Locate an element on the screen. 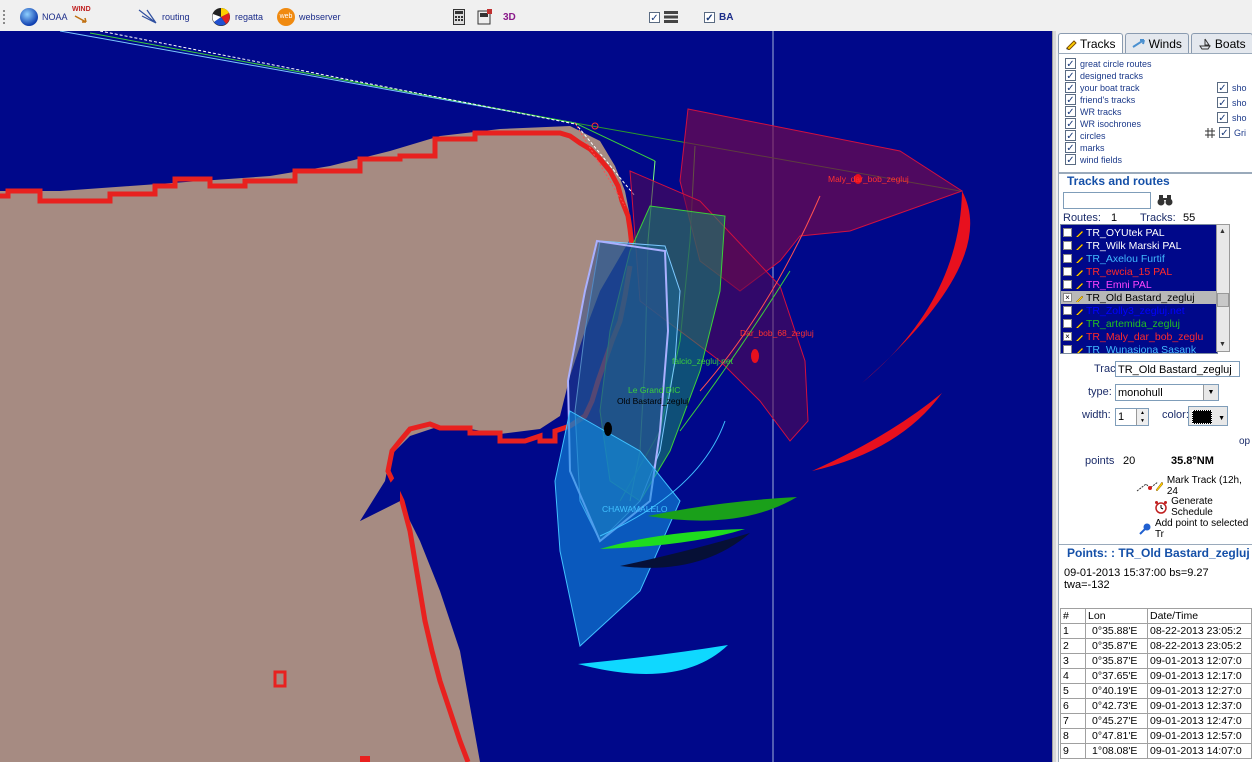 The height and width of the screenshot is (762, 1252). width-stepper: 1 ▲ ▼ is located at coordinates (1132, 417).